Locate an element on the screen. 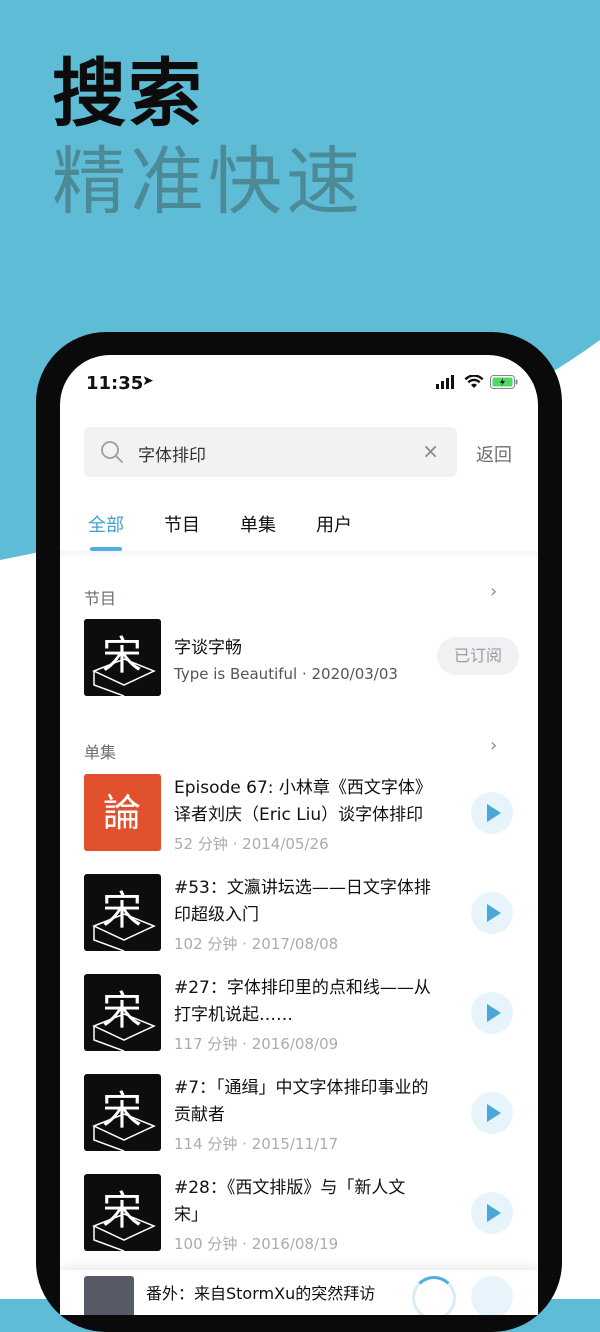 The height and width of the screenshot is (1332, 600). tab-episodes: 单集 is located at coordinates (258, 531).